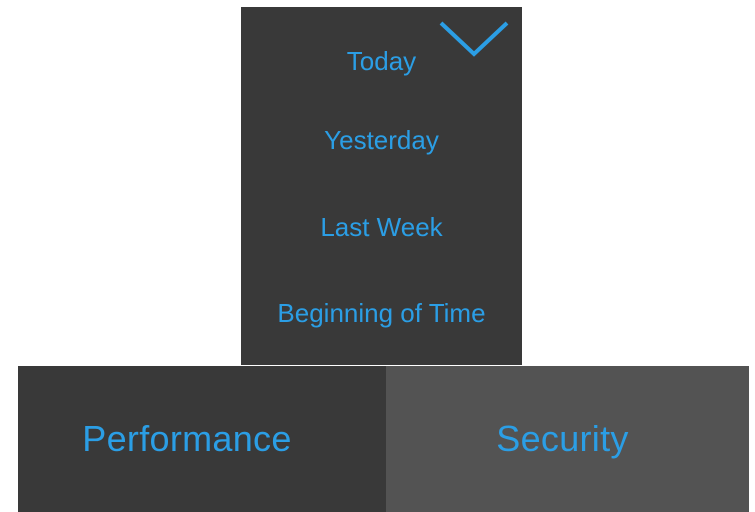  Describe the element at coordinates (381, 140) in the screenshot. I see `dropdown-option-yesterday: Yesterday` at that location.